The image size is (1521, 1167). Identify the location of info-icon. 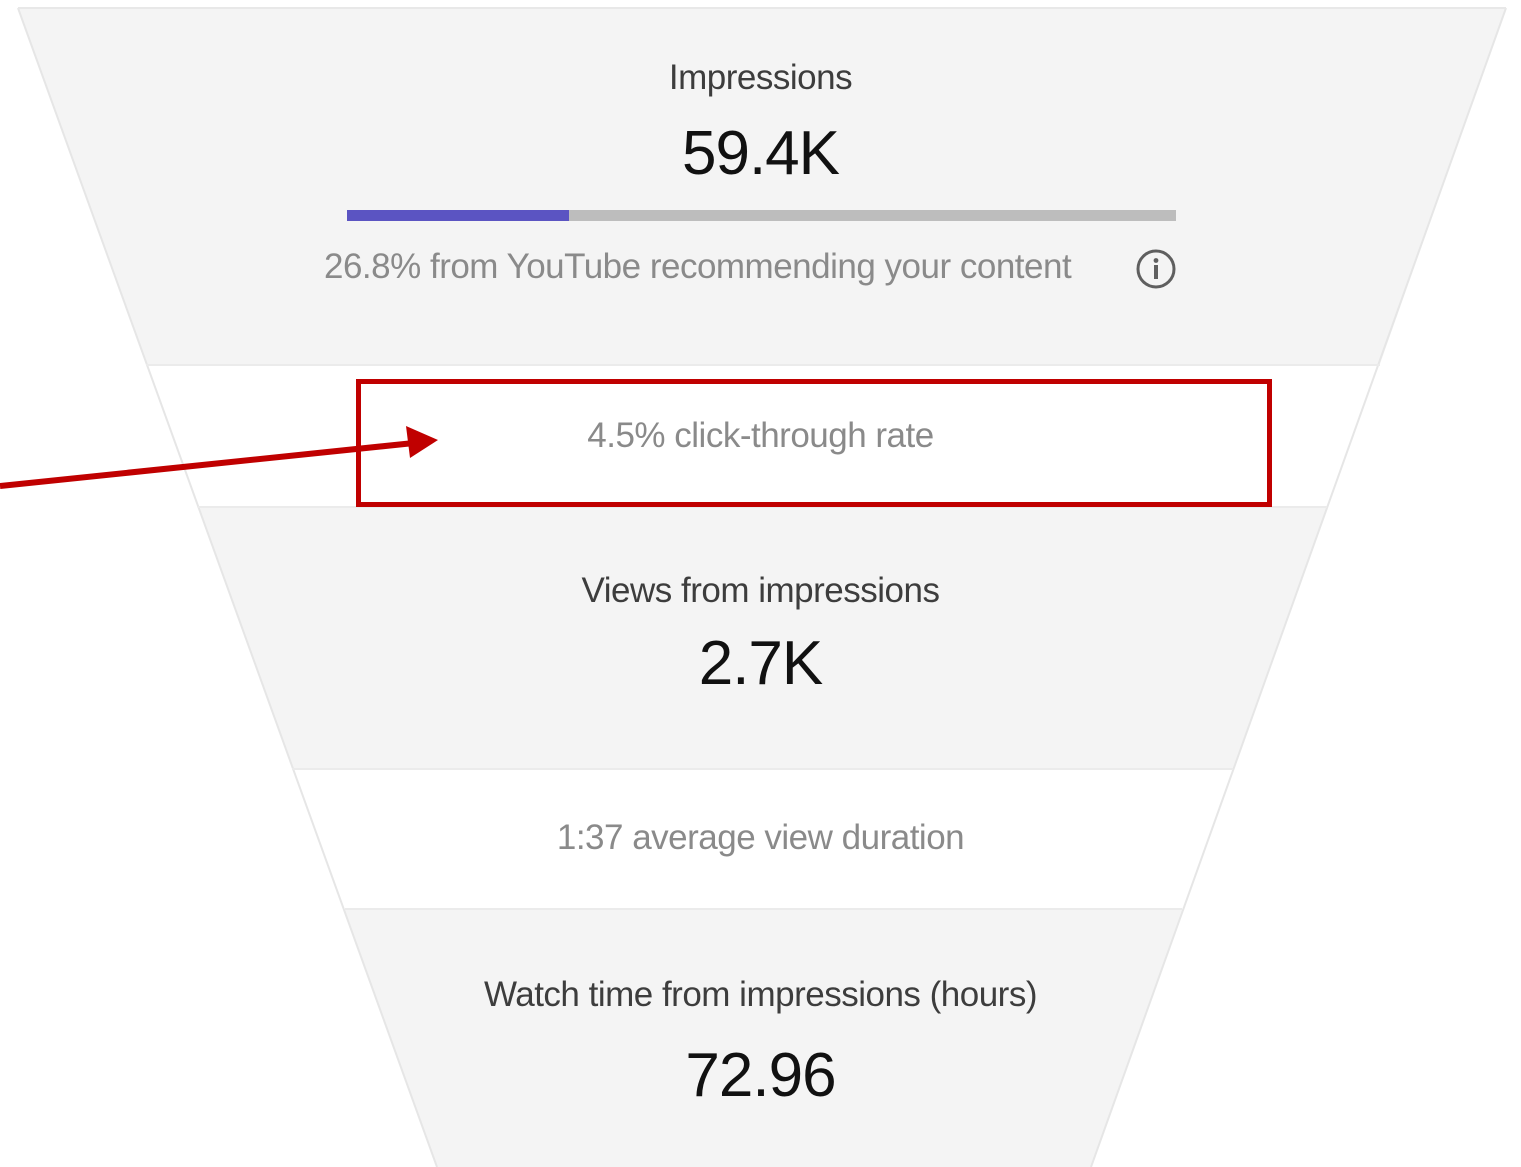
(1156, 269).